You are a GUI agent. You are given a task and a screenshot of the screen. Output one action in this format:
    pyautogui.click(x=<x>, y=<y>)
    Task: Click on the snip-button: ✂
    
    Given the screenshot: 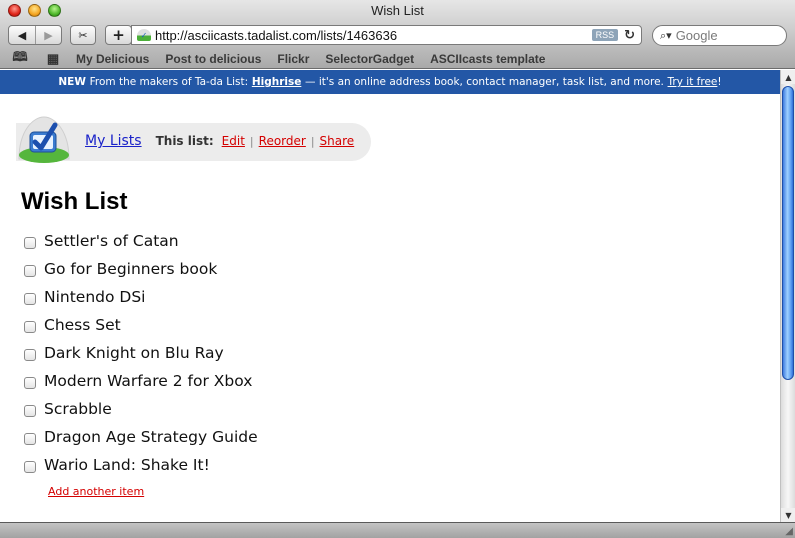 What is the action you would take?
    pyautogui.click(x=83, y=35)
    